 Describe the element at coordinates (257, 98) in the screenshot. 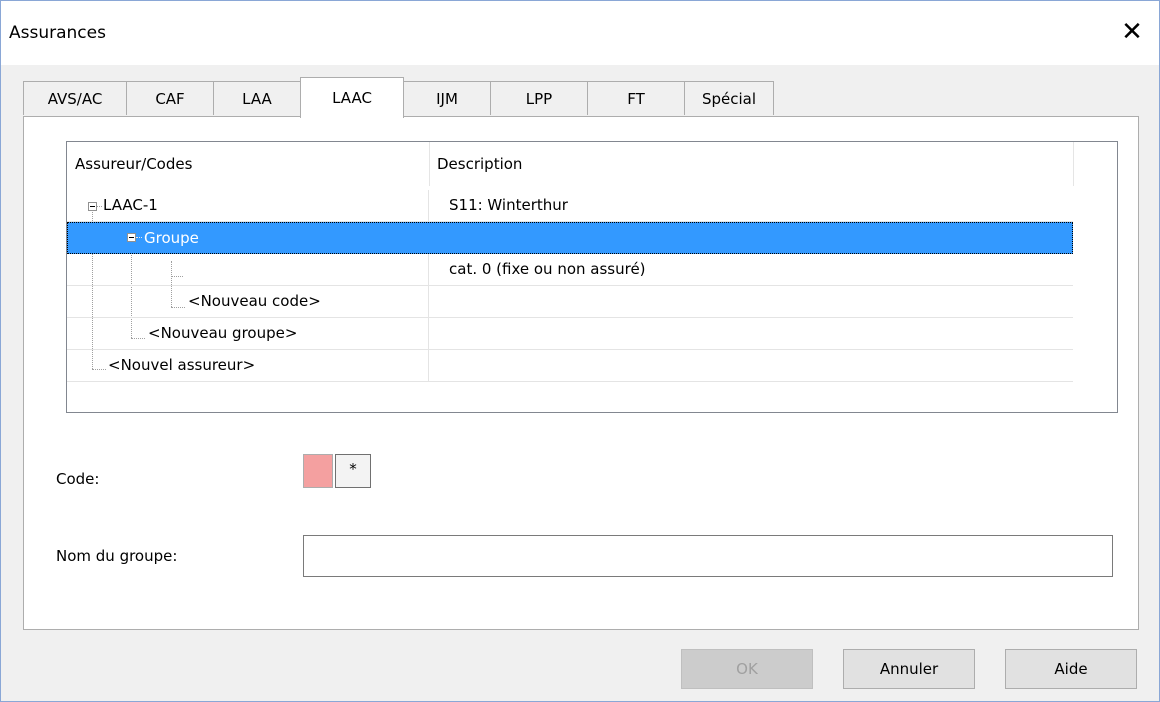

I see `tab-laa: LAA` at that location.